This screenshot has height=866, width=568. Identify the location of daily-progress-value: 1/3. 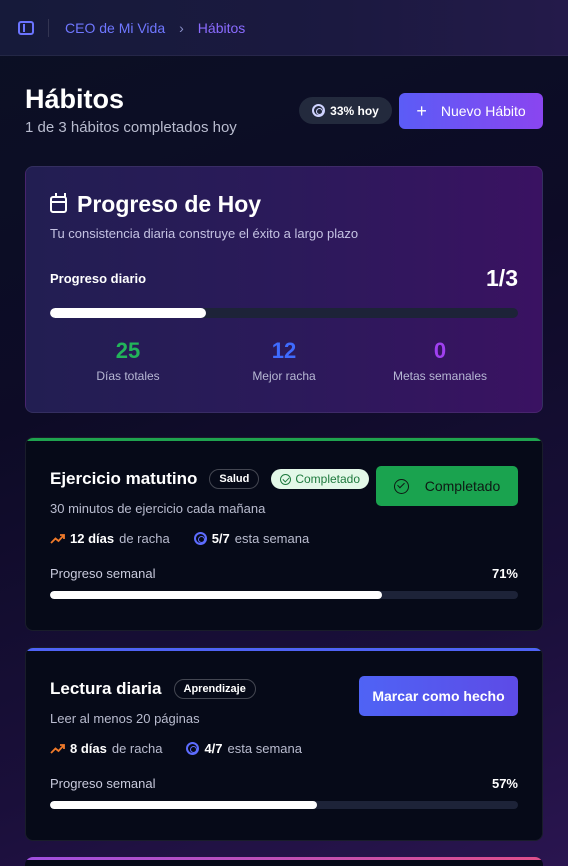
(502, 278).